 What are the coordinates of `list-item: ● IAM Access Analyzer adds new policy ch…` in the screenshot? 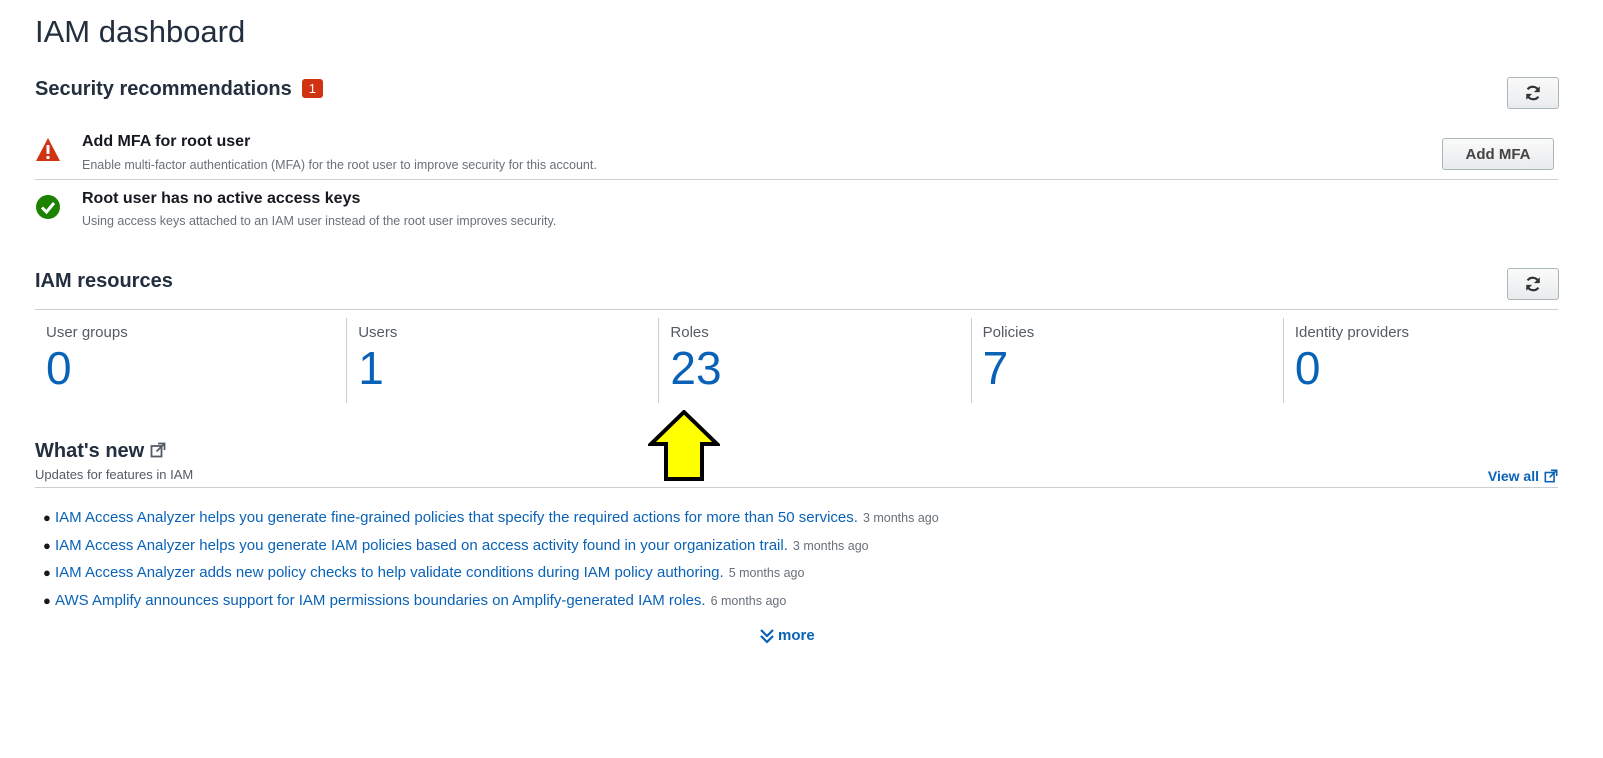 It's located at (491, 578).